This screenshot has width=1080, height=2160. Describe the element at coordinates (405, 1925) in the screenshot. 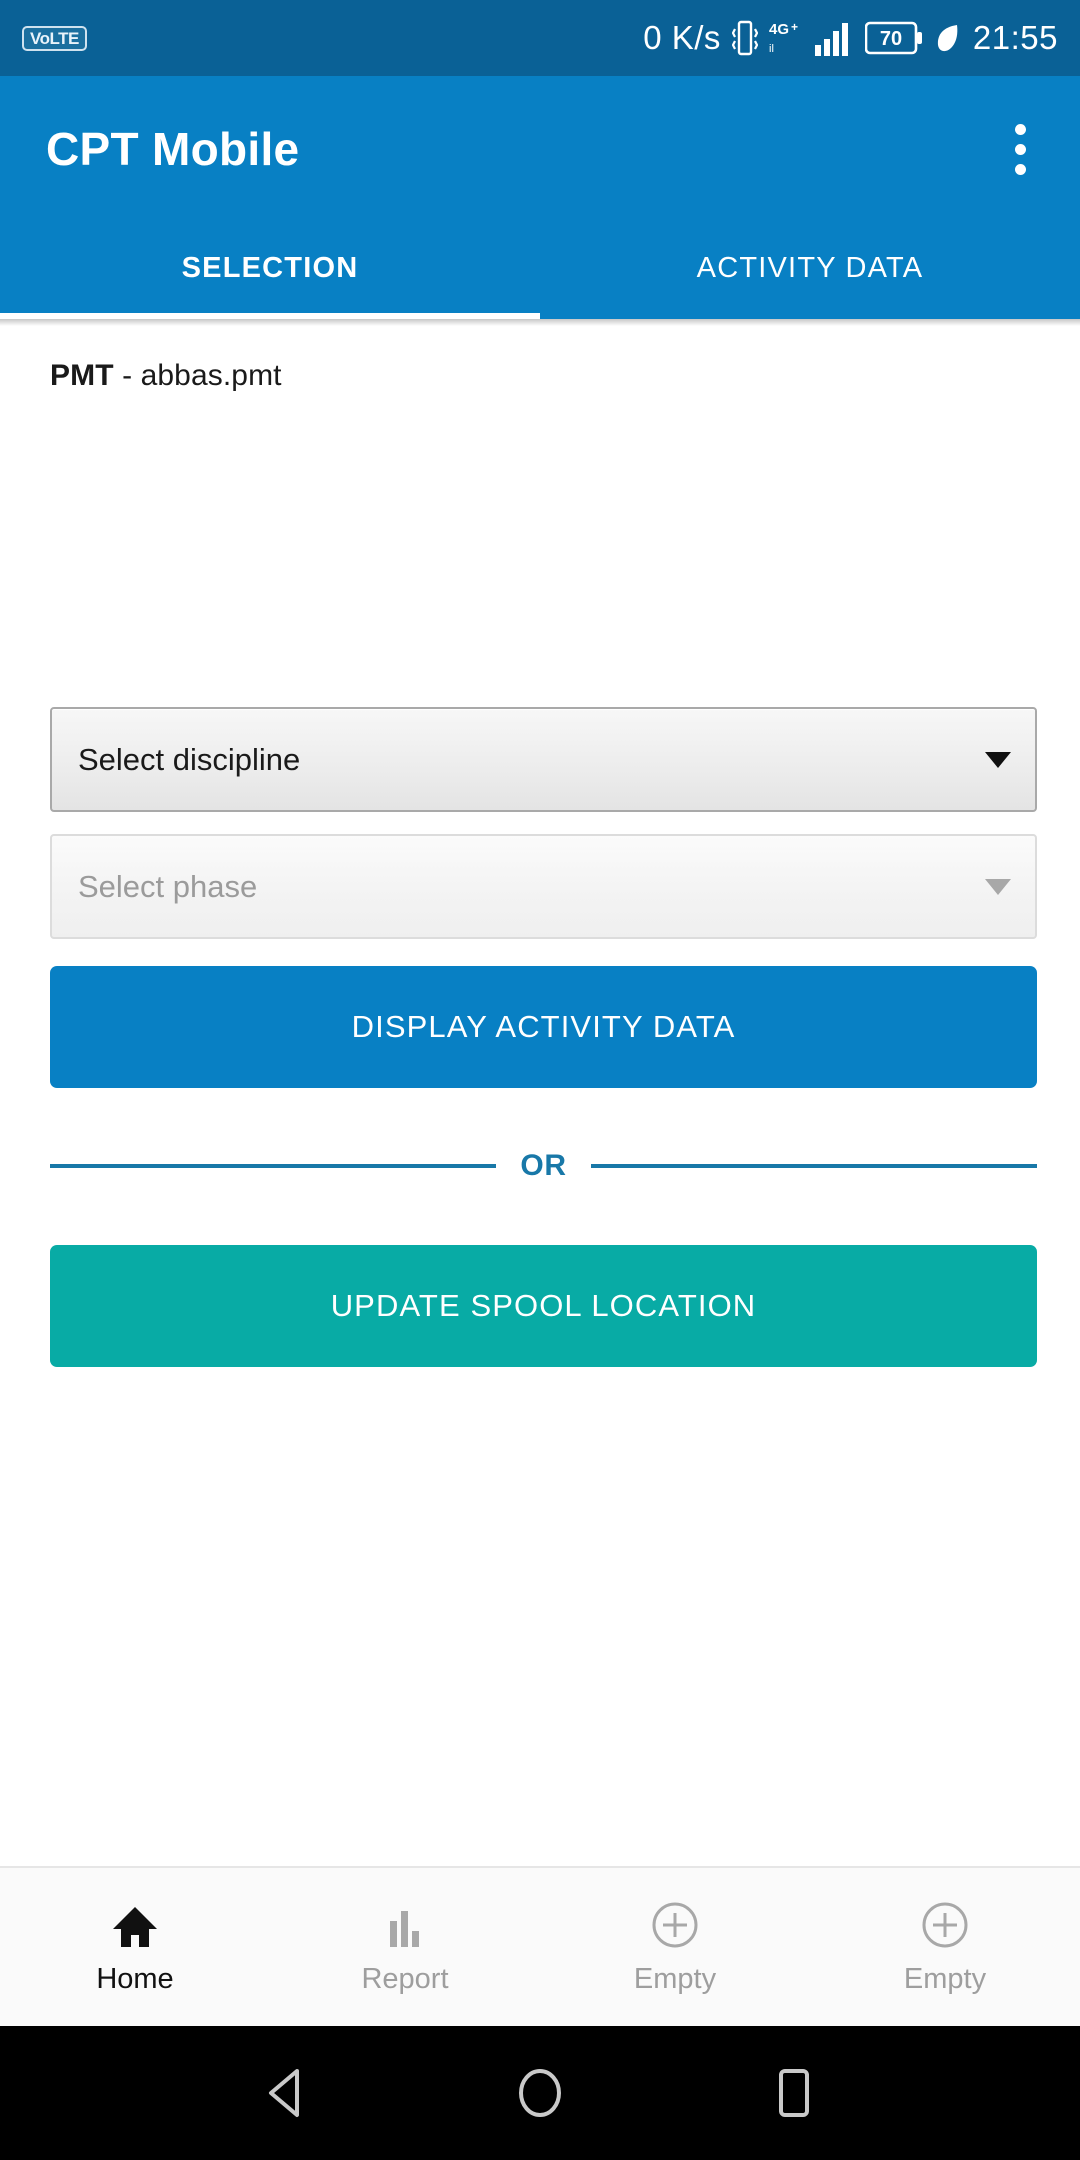

I see `bar-chart-icon` at that location.